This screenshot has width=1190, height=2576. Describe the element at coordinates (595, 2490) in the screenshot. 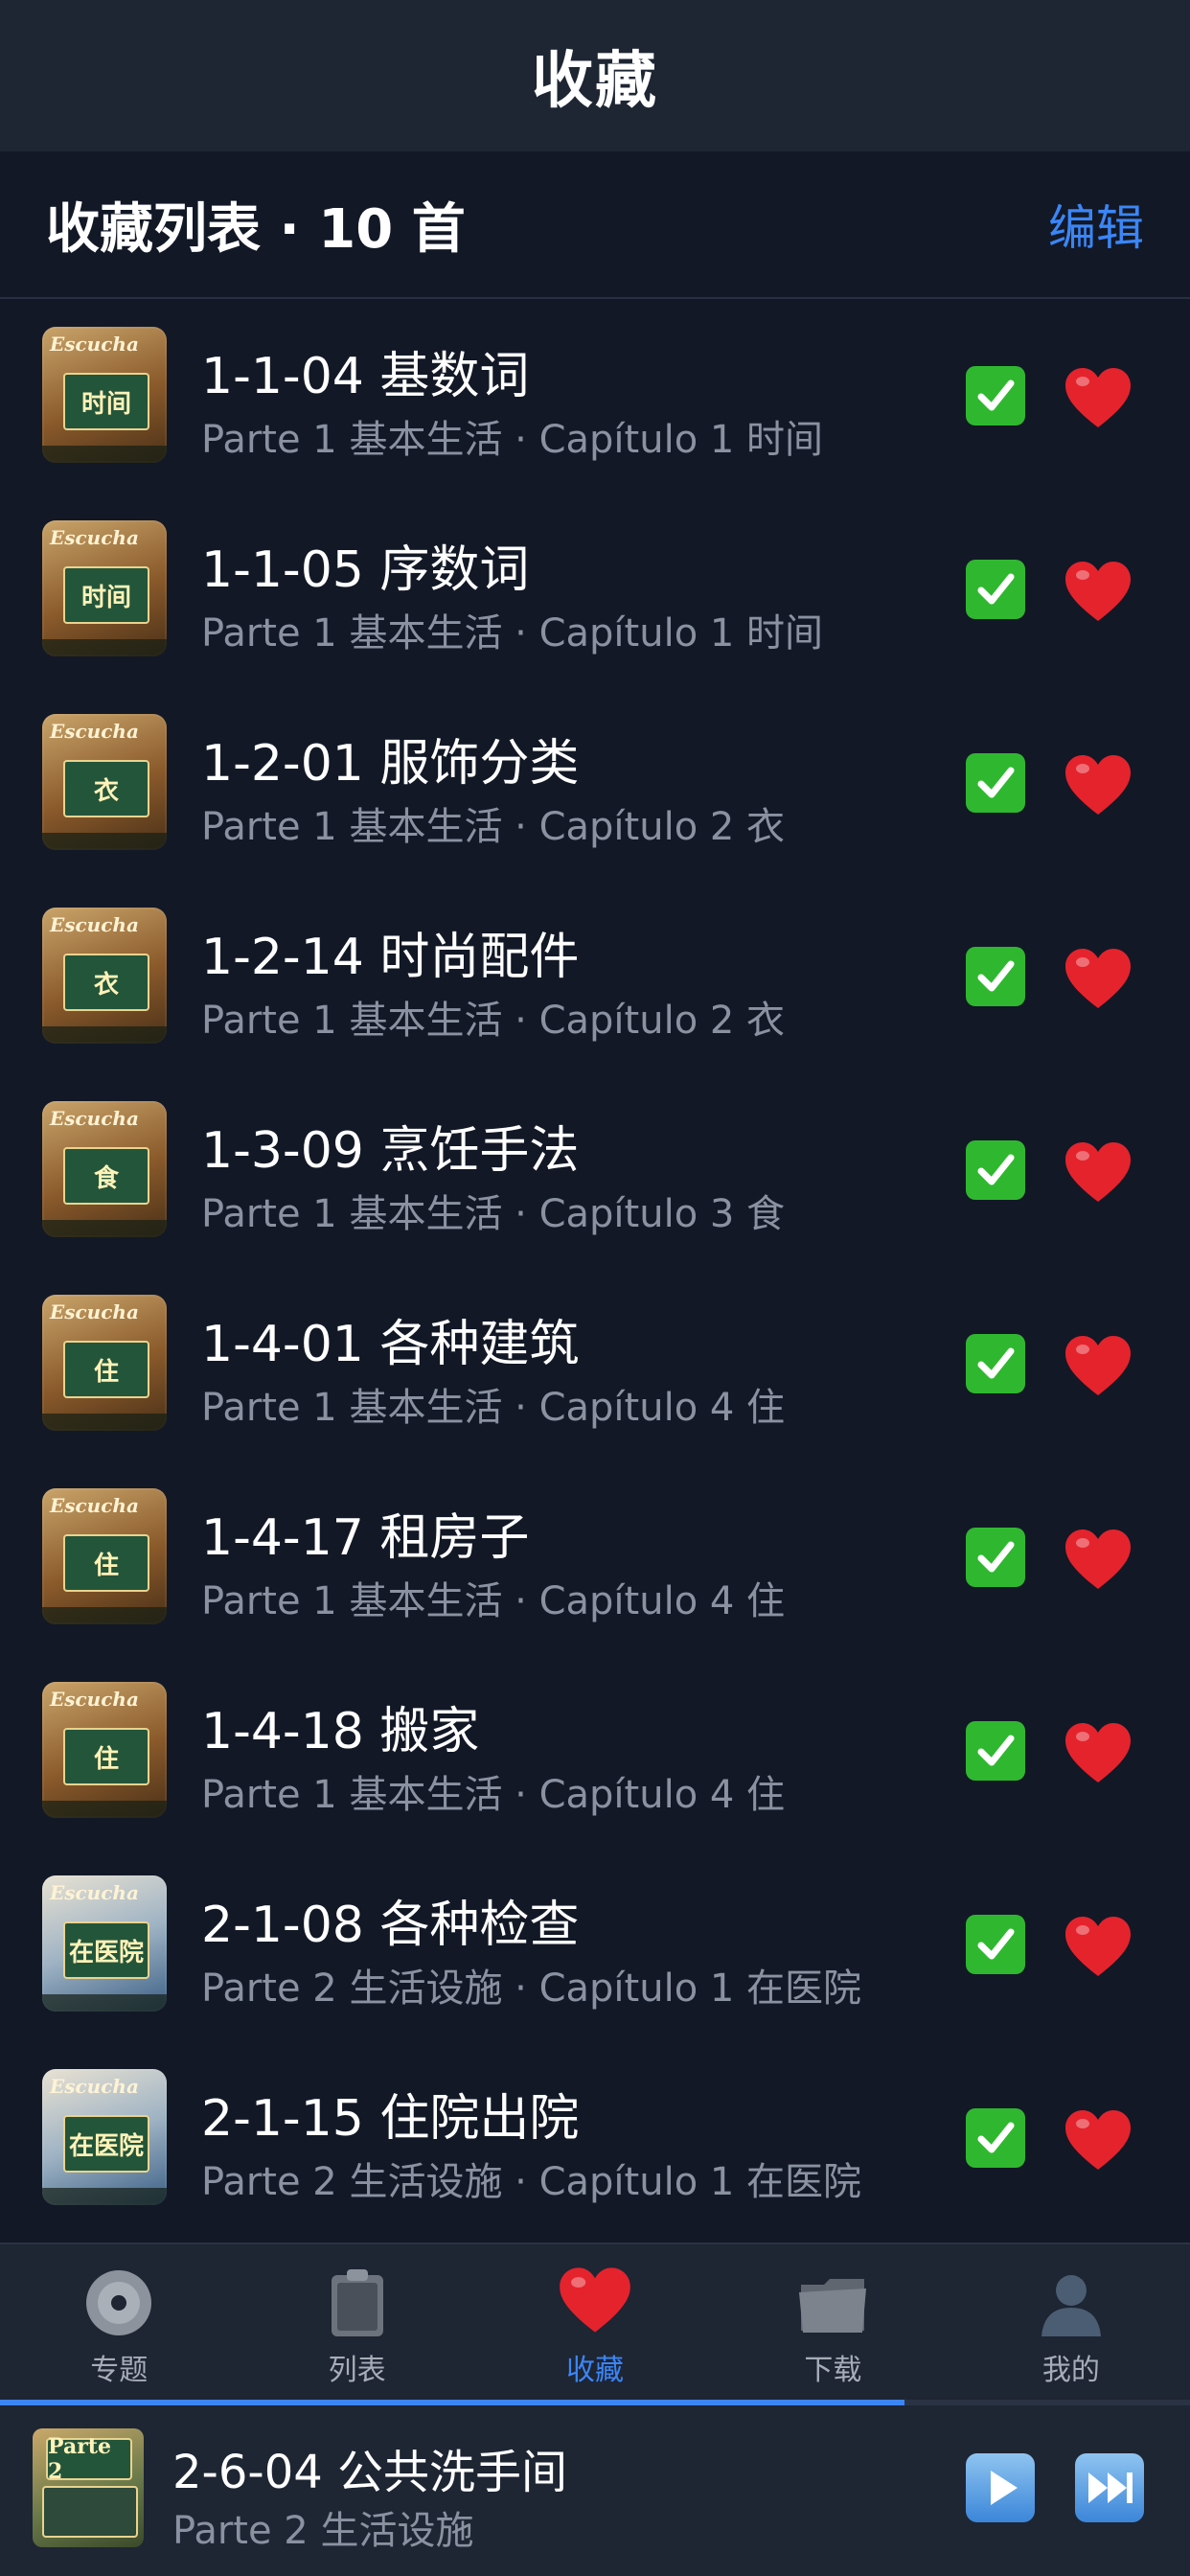

I see `mini-player: Parte 2 2-6-04 公共洗手间 Parte 2 生活设施` at that location.